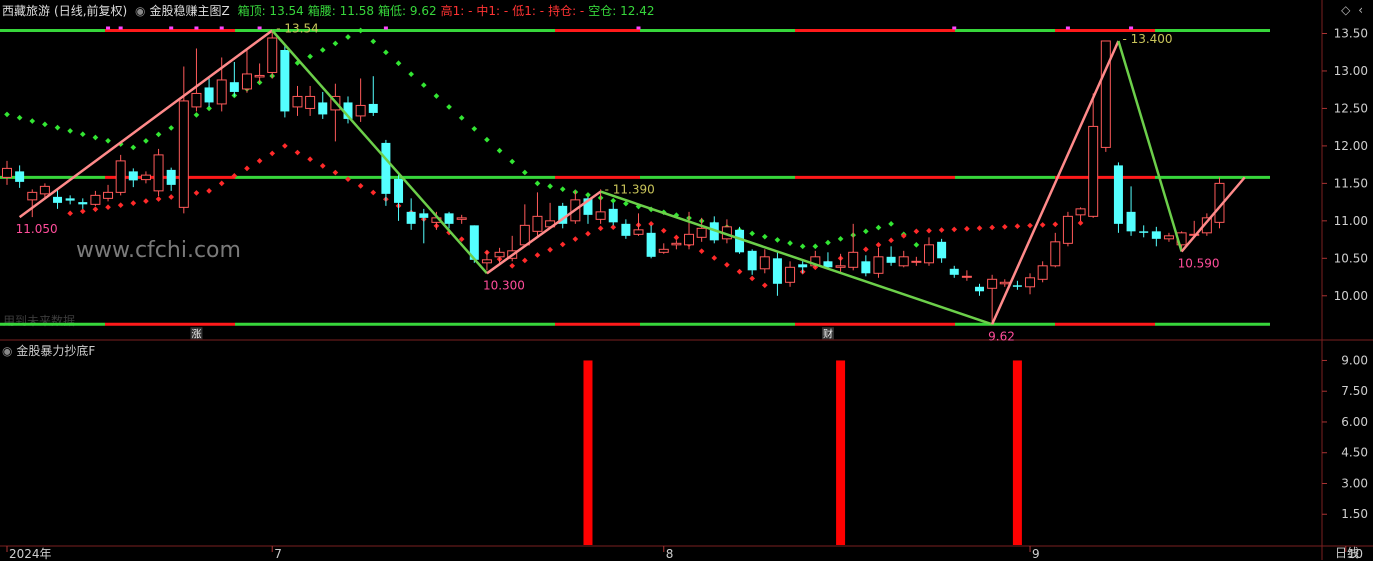 This screenshot has height=561, width=1373. I want to click on price-tick-label: 13.50, so click(1351, 33).